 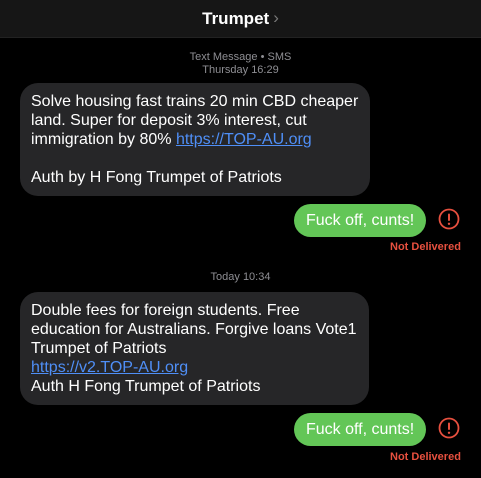 I want to click on message-timestamp: Text Message • SMS Thursday 16:29, so click(x=240, y=64).